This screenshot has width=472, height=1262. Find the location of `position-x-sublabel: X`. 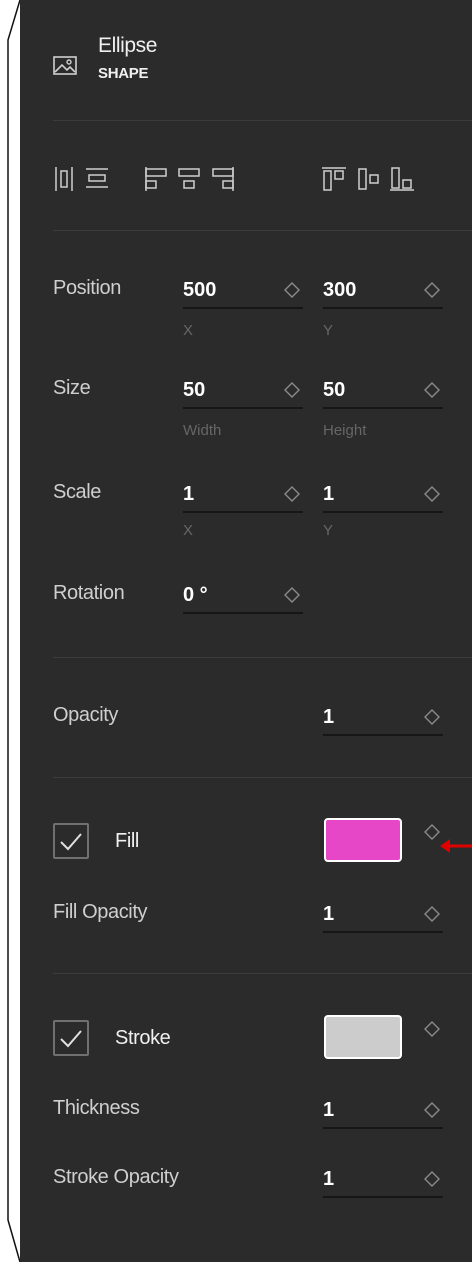

position-x-sublabel: X is located at coordinates (188, 330).